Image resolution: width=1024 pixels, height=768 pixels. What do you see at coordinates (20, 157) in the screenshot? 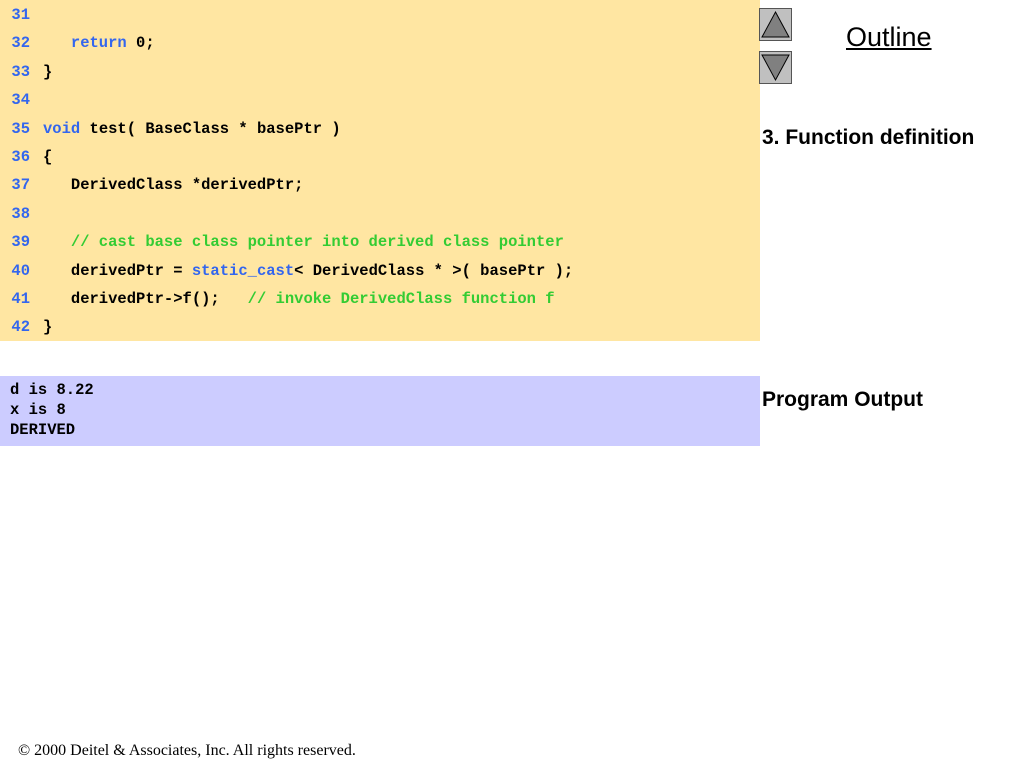
I see `line-number: 36` at bounding box center [20, 157].